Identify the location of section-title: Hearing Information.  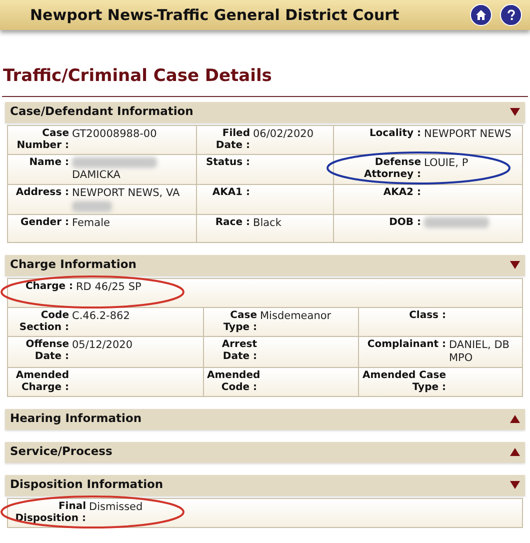
(76, 419).